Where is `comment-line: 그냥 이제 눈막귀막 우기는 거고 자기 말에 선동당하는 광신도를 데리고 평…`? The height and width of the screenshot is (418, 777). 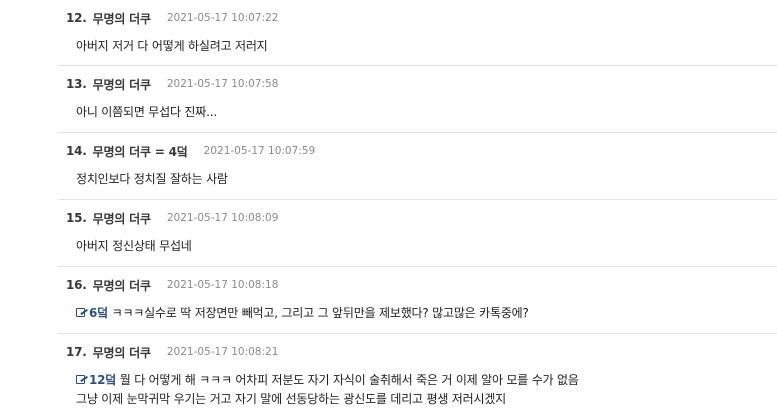
comment-line: 그냥 이제 눈막귀막 우기는 거고 자기 말에 선동당하는 광신도를 데리고 평… is located at coordinates (327, 399).